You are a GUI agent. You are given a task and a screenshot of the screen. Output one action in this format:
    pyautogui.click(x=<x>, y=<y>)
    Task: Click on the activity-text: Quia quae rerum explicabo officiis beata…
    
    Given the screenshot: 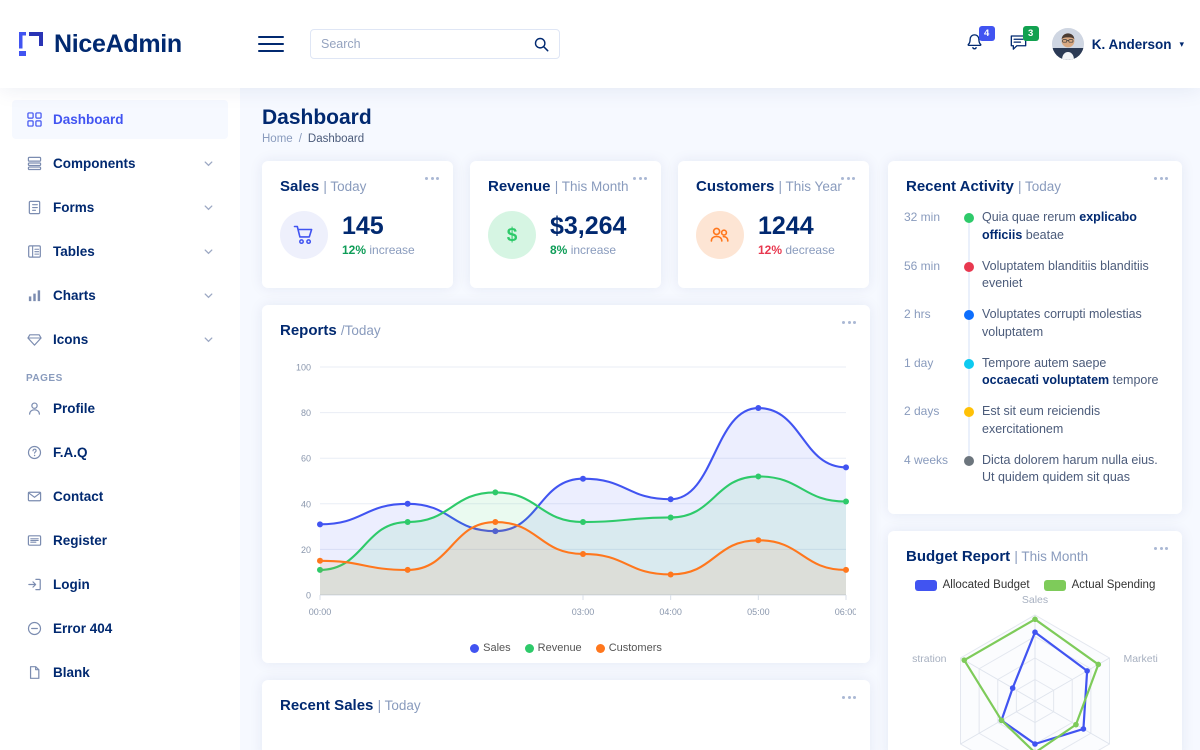 What is the action you would take?
    pyautogui.click(x=1074, y=227)
    